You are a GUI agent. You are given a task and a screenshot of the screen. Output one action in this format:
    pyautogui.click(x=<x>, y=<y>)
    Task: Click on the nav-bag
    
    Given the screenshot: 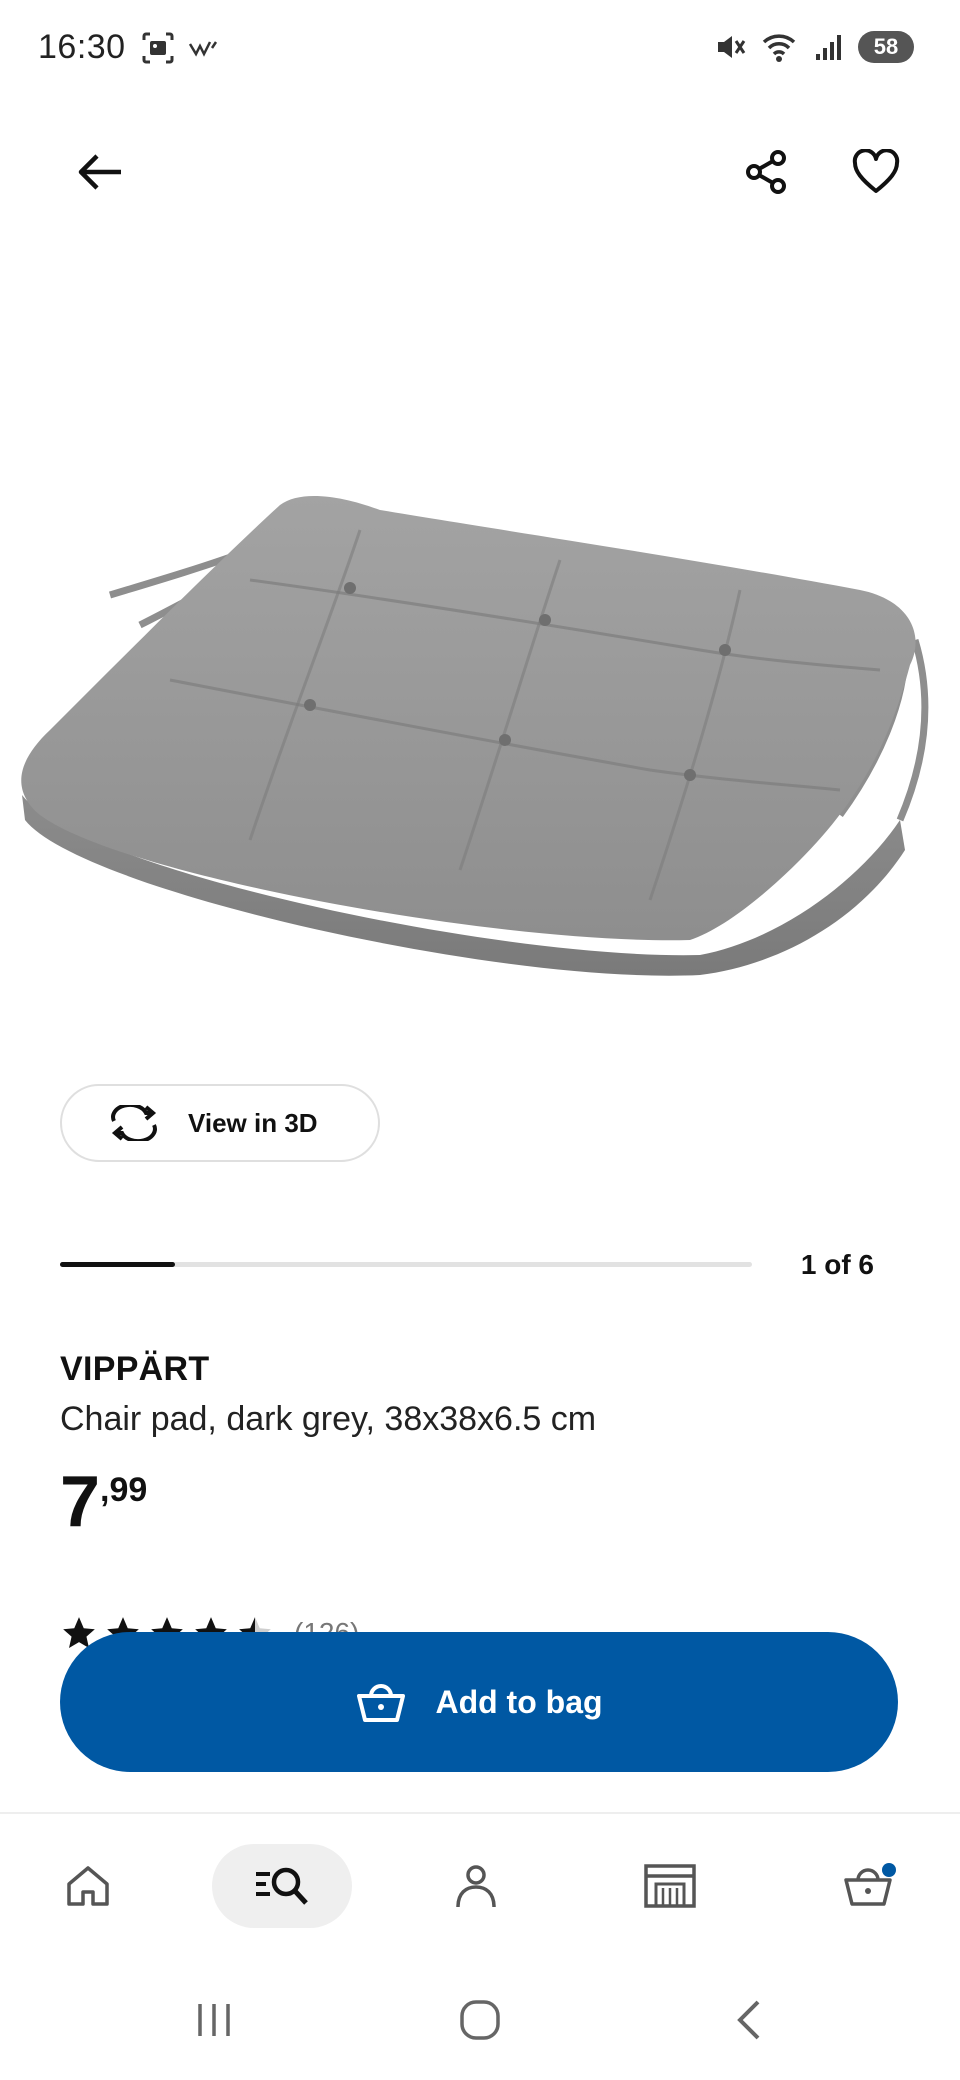 What is the action you would take?
    pyautogui.click(x=870, y=1886)
    